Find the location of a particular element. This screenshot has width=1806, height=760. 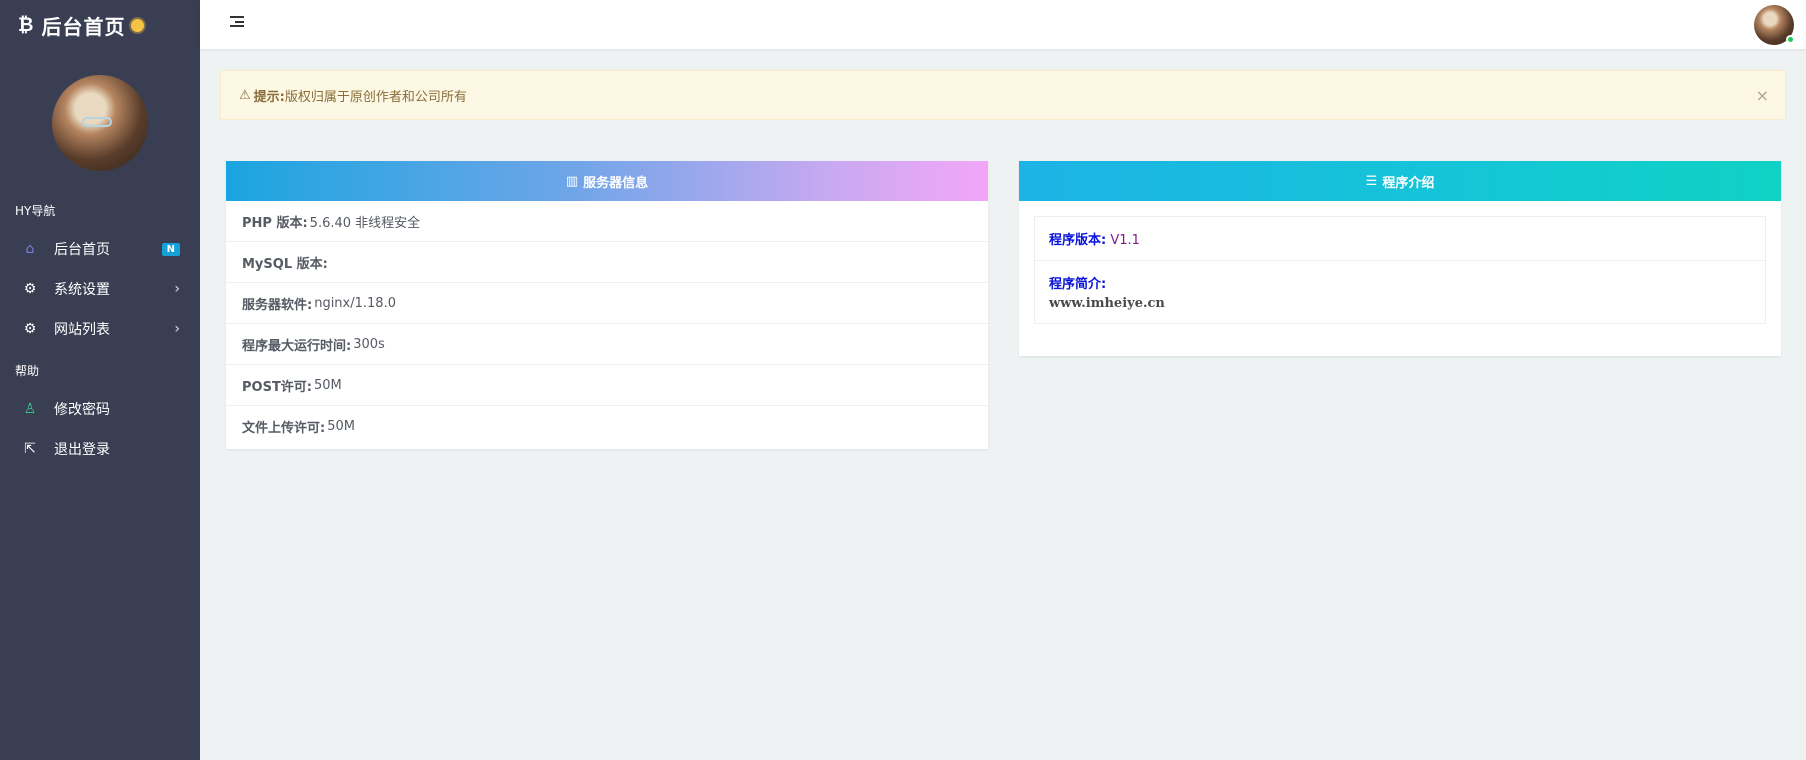

sidebar-item-logout: ⇱ 退出登录 is located at coordinates (100, 449).